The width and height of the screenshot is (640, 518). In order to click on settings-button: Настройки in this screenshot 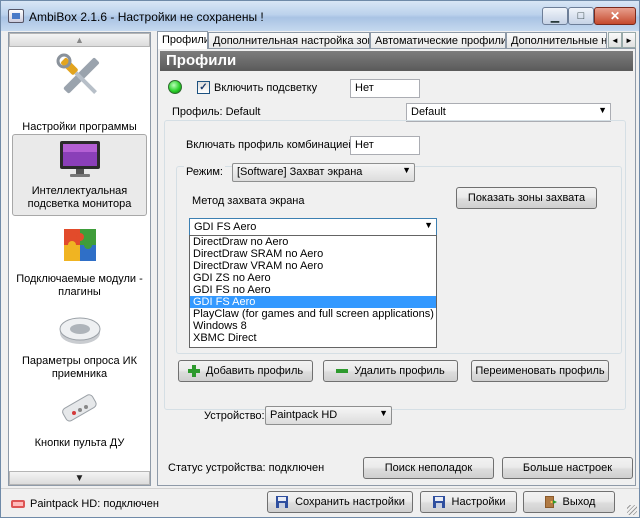, I will do `click(468, 502)`.